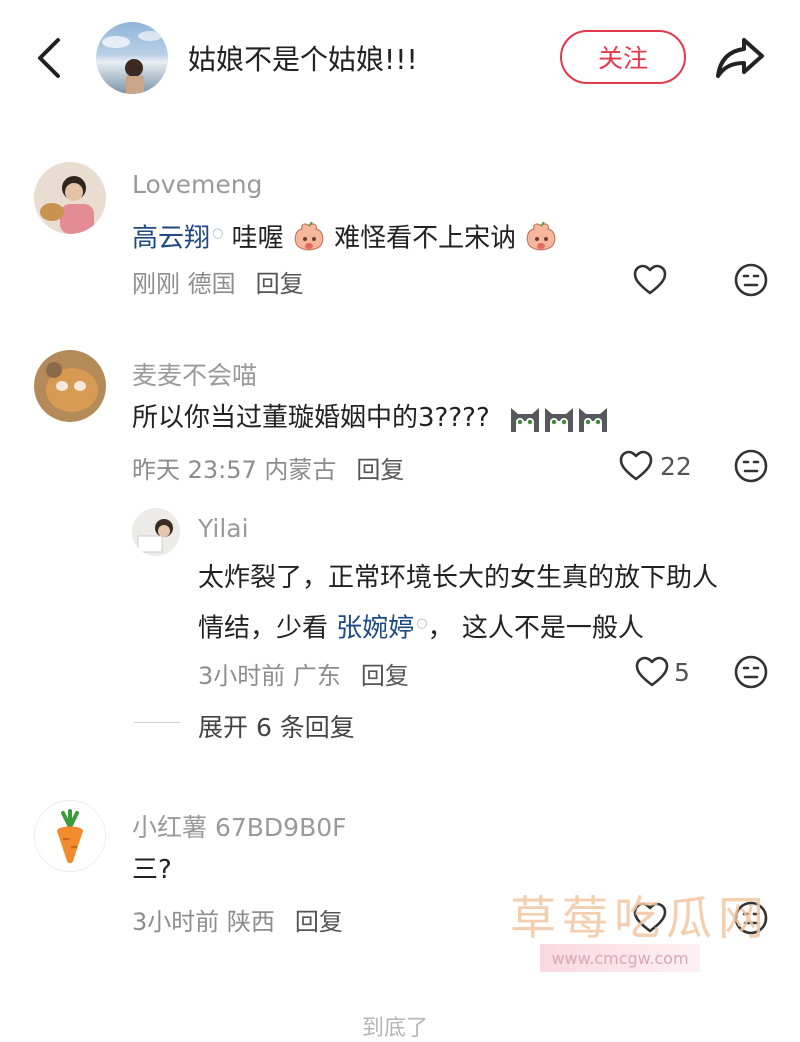 This screenshot has height=1042, width=800. I want to click on reply-meta: 3小时前 广东 回复, so click(303, 673).